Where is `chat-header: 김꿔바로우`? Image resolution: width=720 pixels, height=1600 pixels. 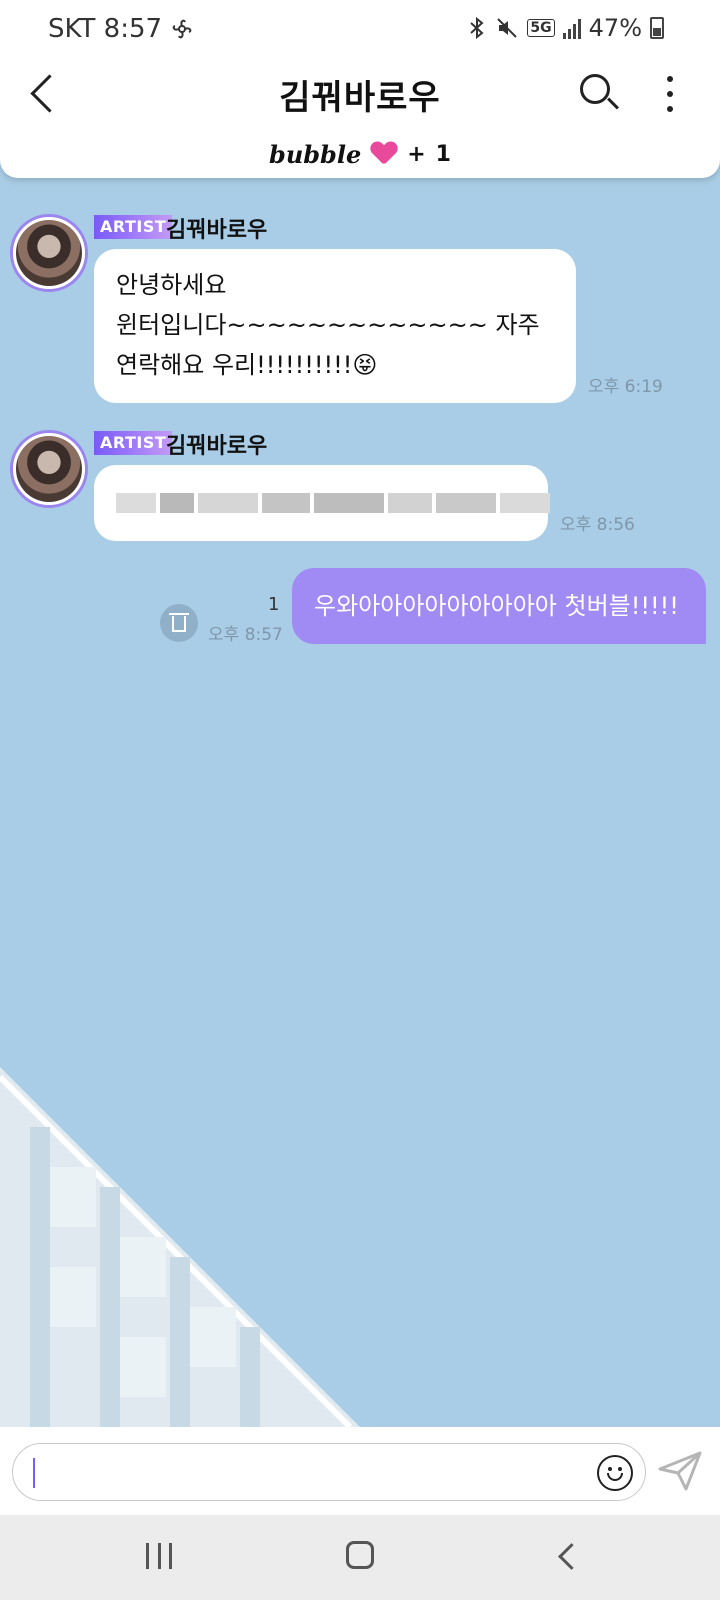 chat-header: 김꿔바로우 is located at coordinates (360, 95).